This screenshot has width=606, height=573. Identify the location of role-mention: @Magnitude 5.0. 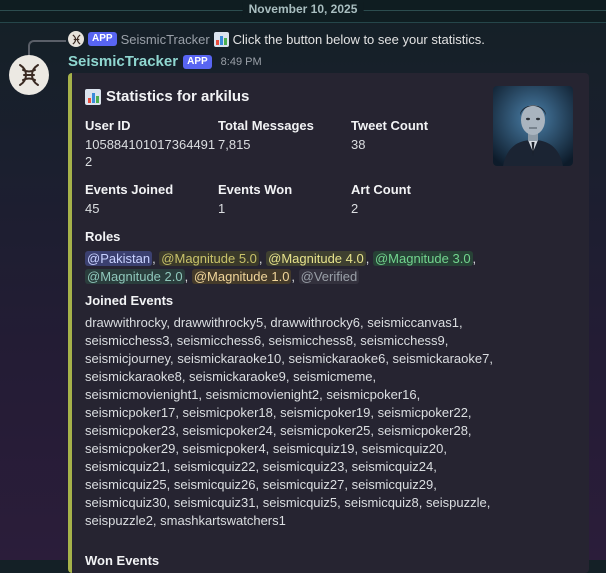
(209, 258).